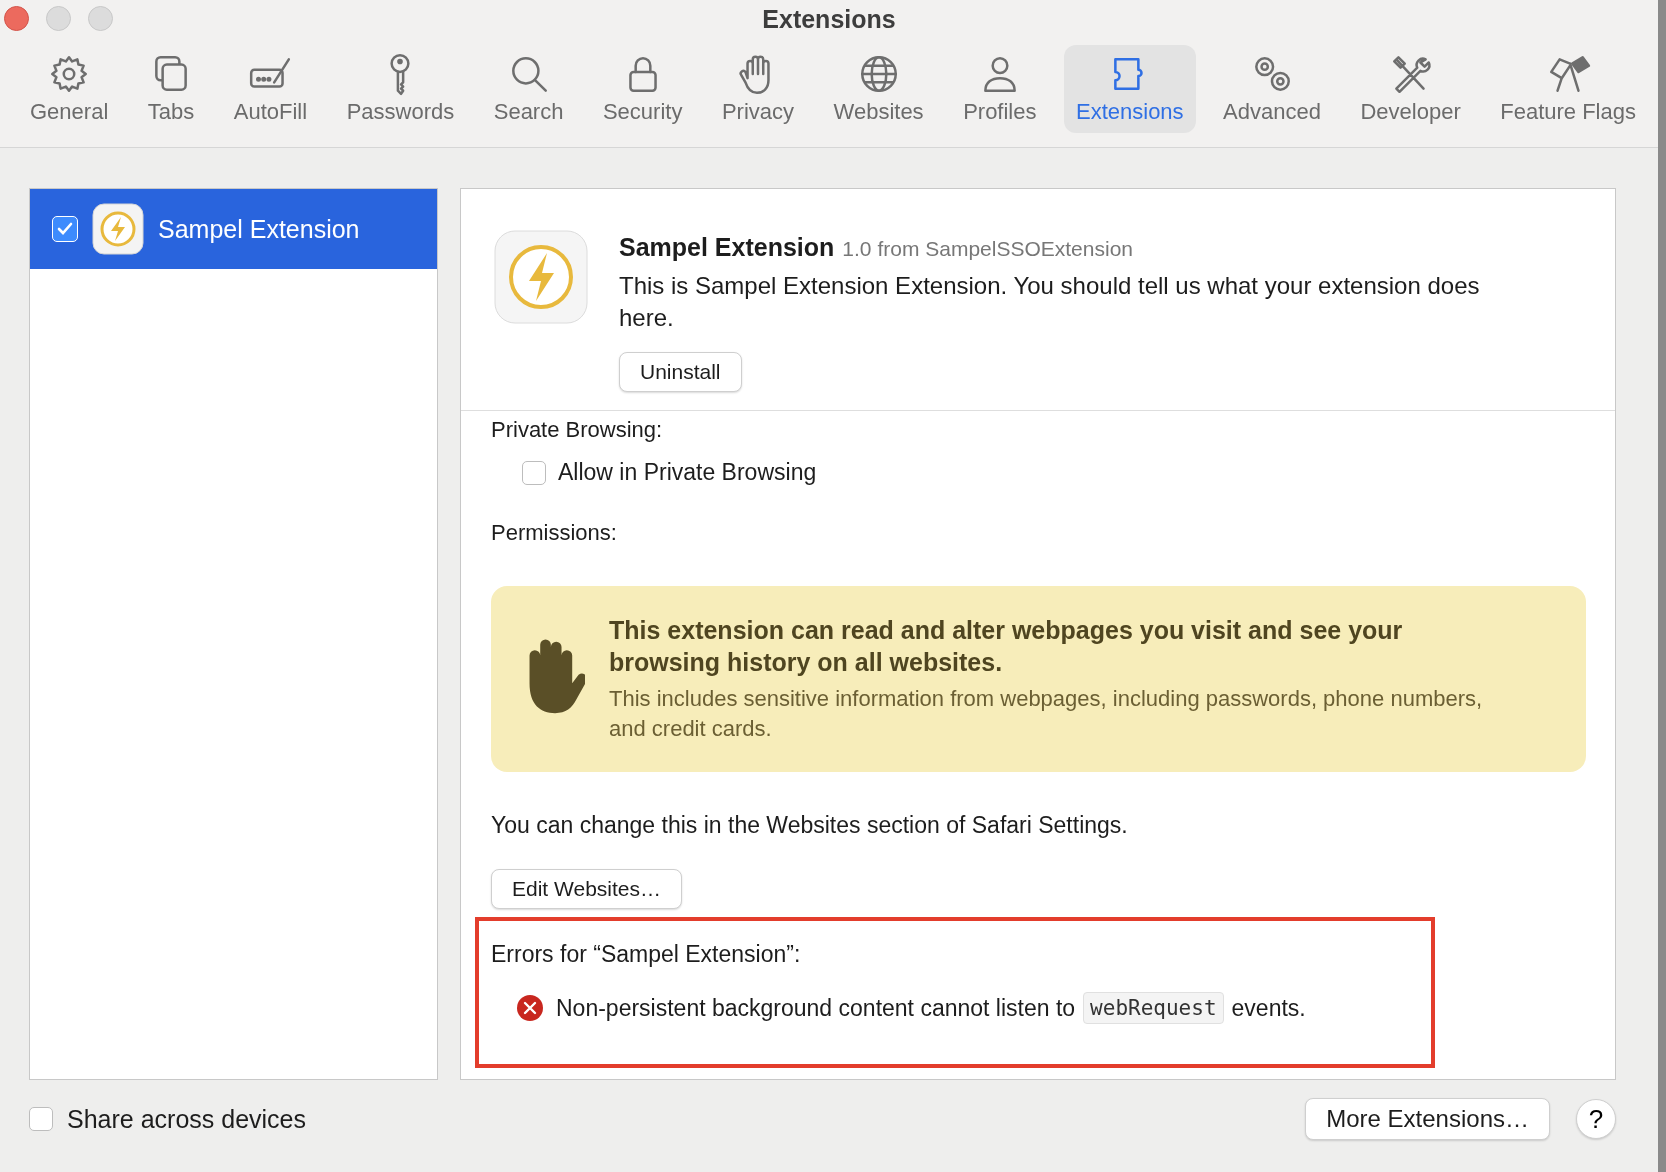 The height and width of the screenshot is (1172, 1666). What do you see at coordinates (554, 533) in the screenshot?
I see `section-heading: Permissions:` at bounding box center [554, 533].